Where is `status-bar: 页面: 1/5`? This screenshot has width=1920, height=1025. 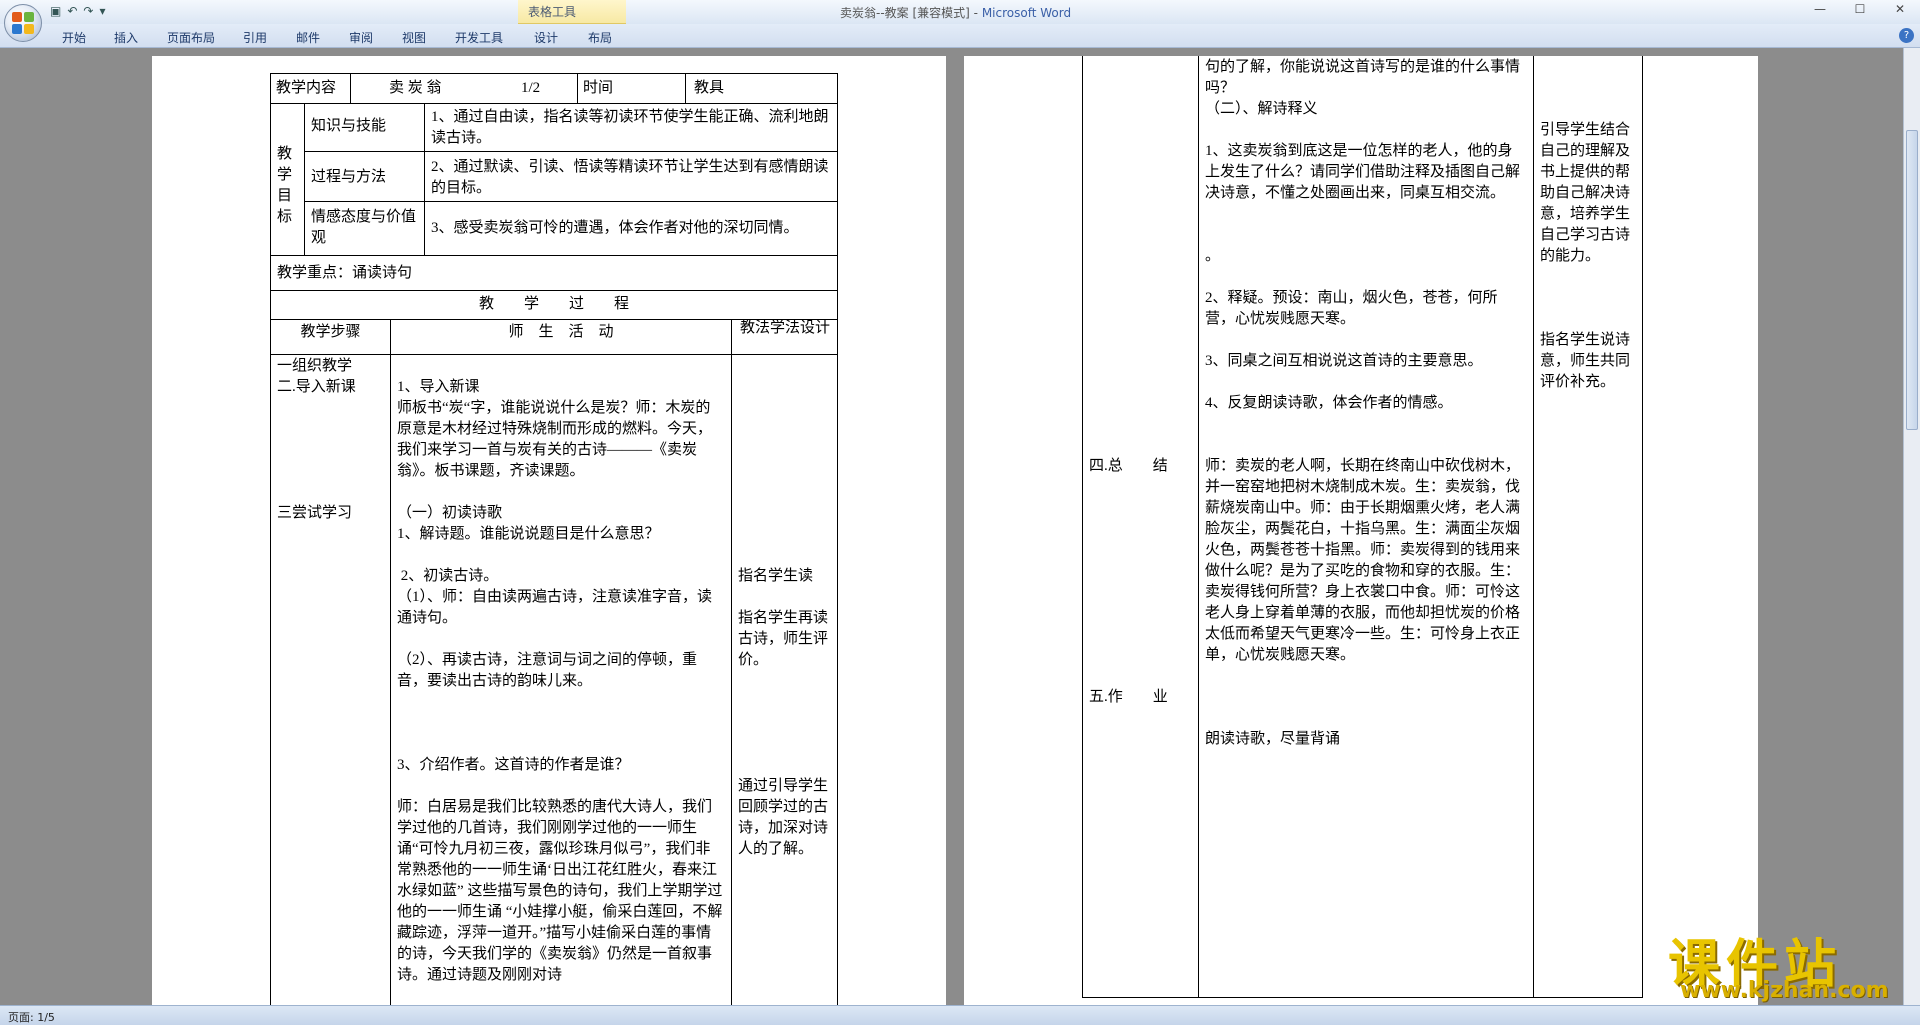 status-bar: 页面: 1/5 is located at coordinates (960, 1015).